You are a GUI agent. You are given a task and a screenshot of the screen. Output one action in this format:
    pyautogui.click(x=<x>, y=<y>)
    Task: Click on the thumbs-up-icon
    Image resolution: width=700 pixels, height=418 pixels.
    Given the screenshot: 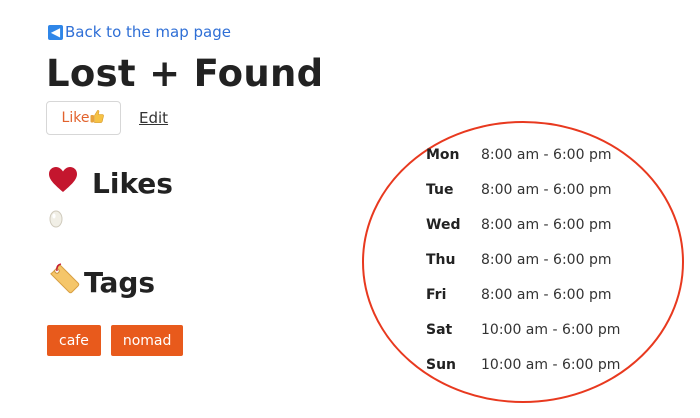 What is the action you would take?
    pyautogui.click(x=97, y=118)
    